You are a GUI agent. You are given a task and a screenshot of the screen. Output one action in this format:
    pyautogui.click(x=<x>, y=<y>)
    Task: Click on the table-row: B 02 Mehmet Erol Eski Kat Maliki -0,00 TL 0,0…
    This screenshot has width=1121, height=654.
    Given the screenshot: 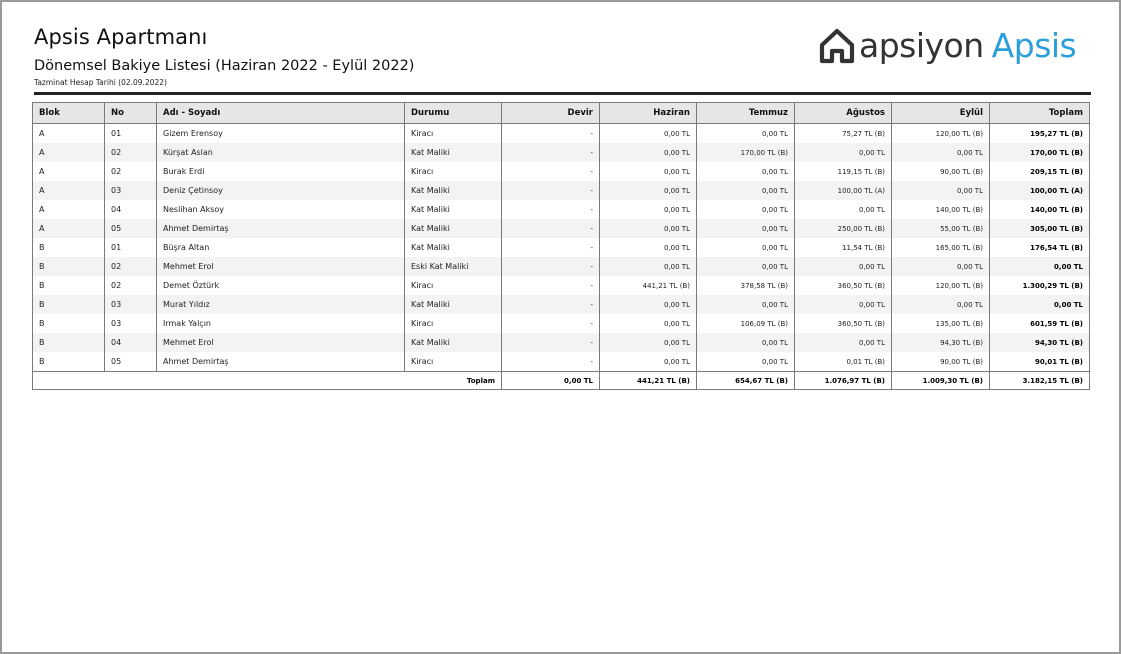 What is the action you would take?
    pyautogui.click(x=561, y=266)
    